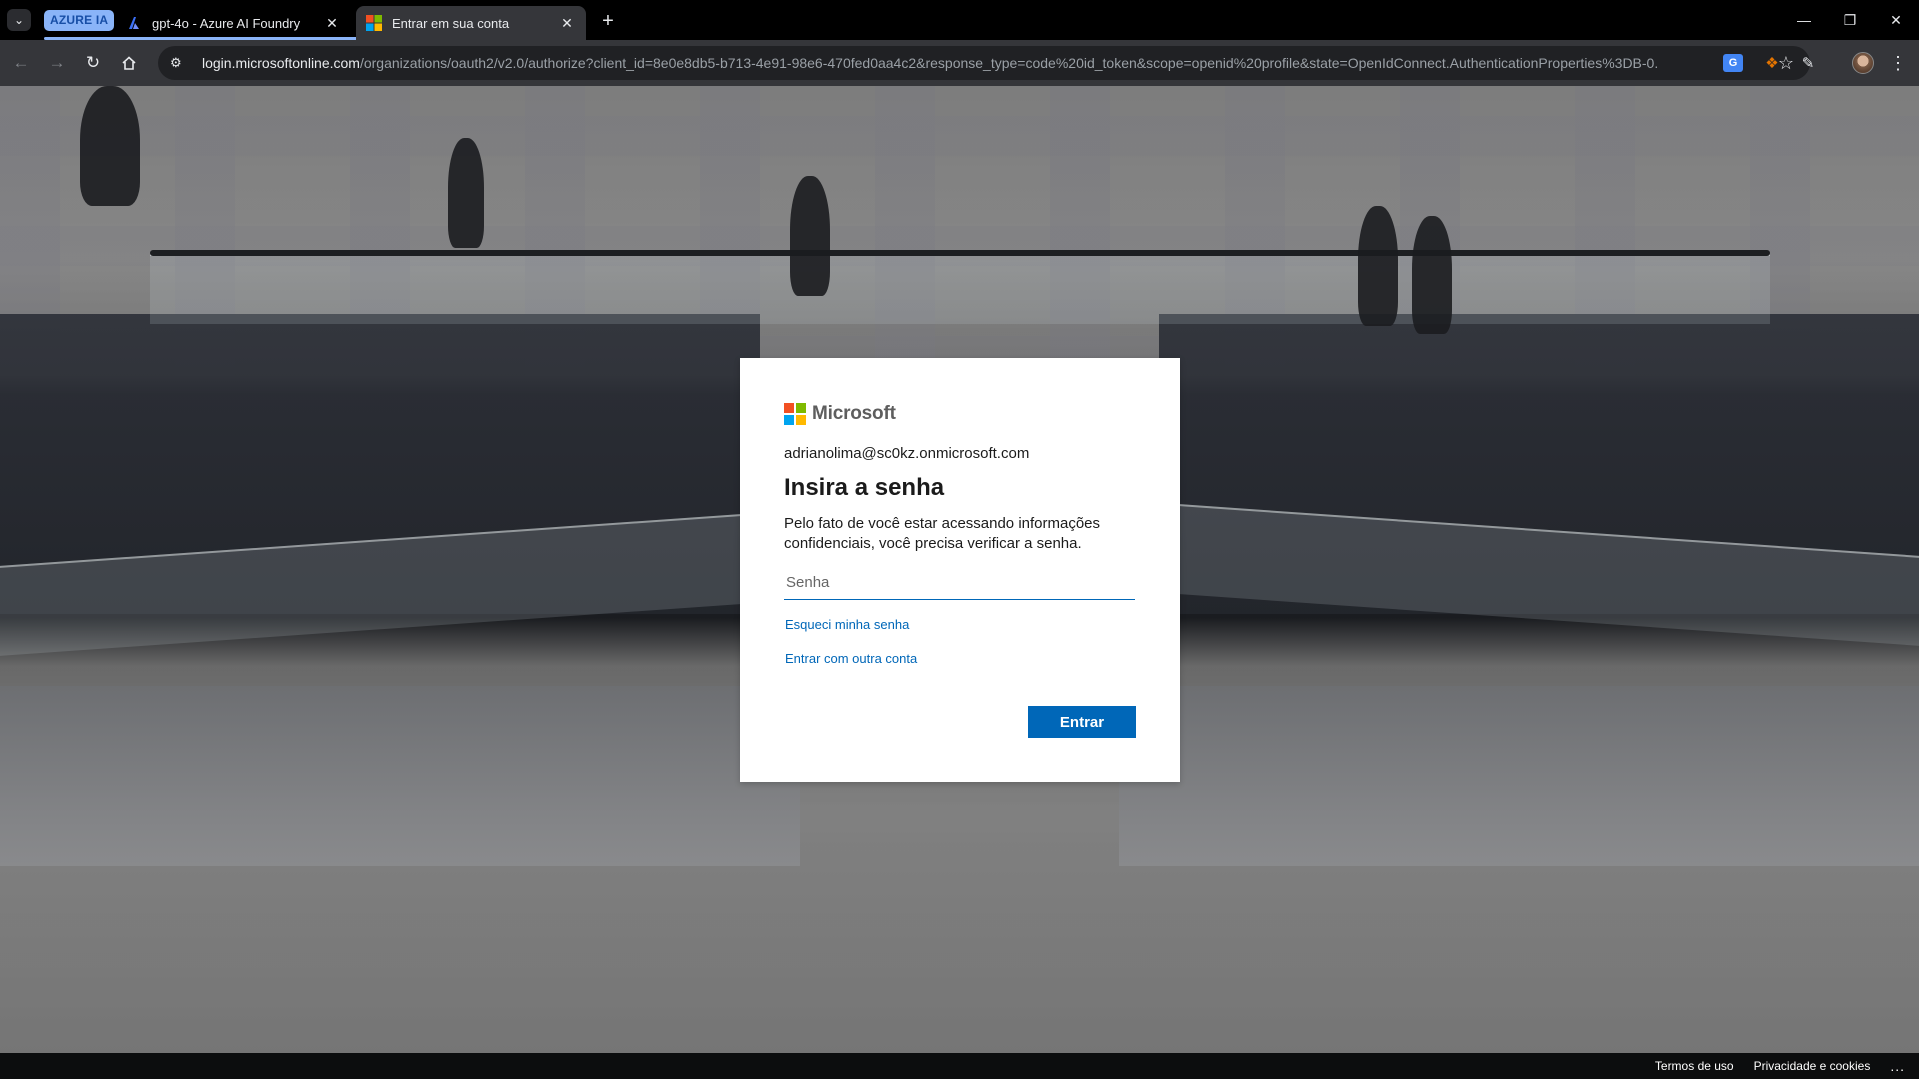 The image size is (1919, 1079). I want to click on reload-button: ↻, so click(93, 63).